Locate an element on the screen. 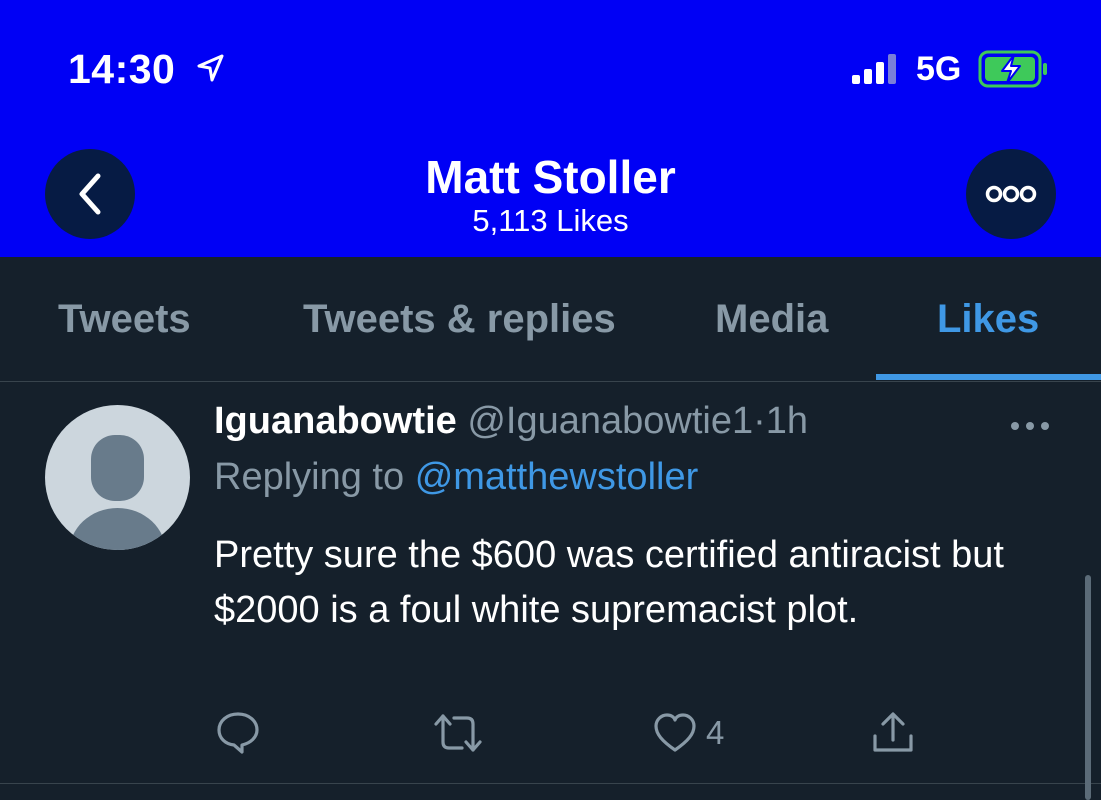 The image size is (1101, 800). tab-tweets-and-replies: Tweets & replies is located at coordinates (459, 319).